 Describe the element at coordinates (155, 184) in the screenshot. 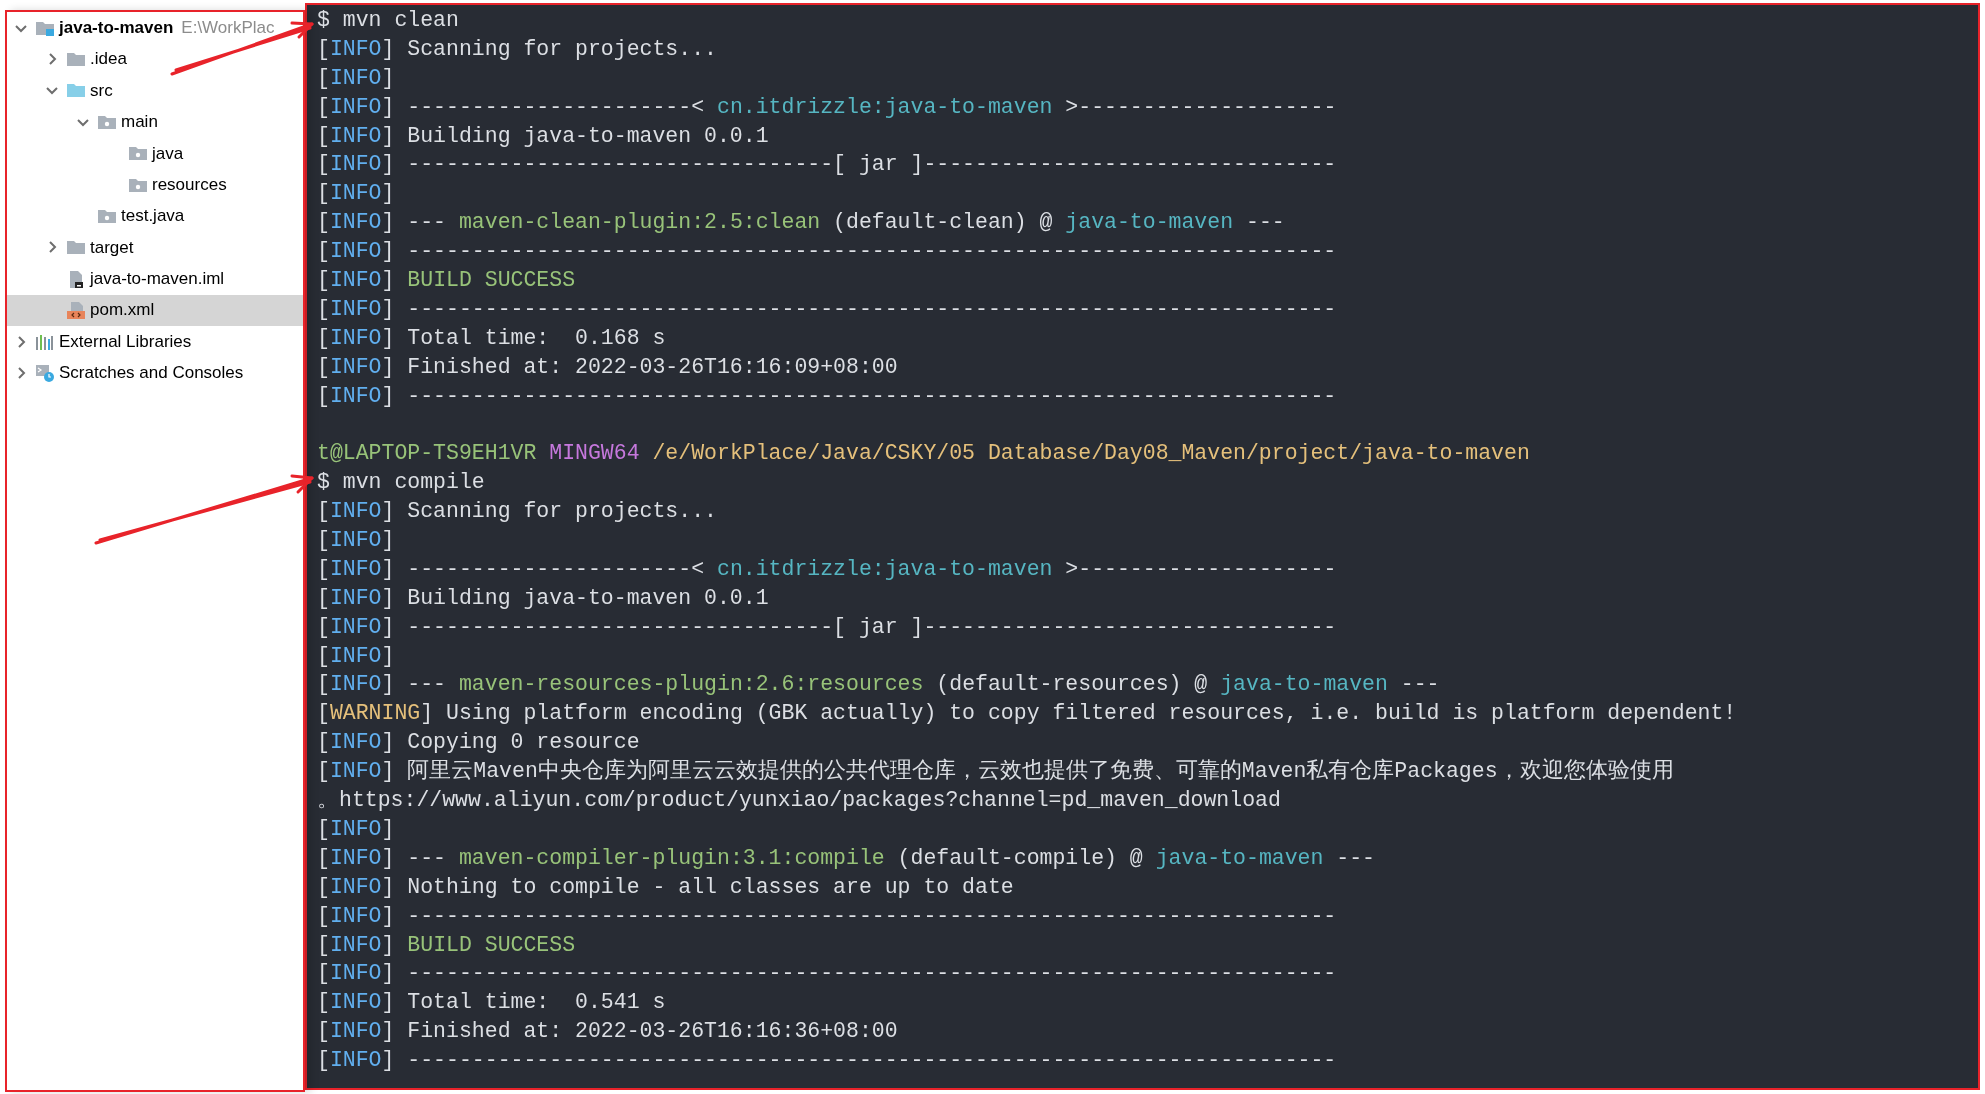

I see `tree-item: resources` at that location.